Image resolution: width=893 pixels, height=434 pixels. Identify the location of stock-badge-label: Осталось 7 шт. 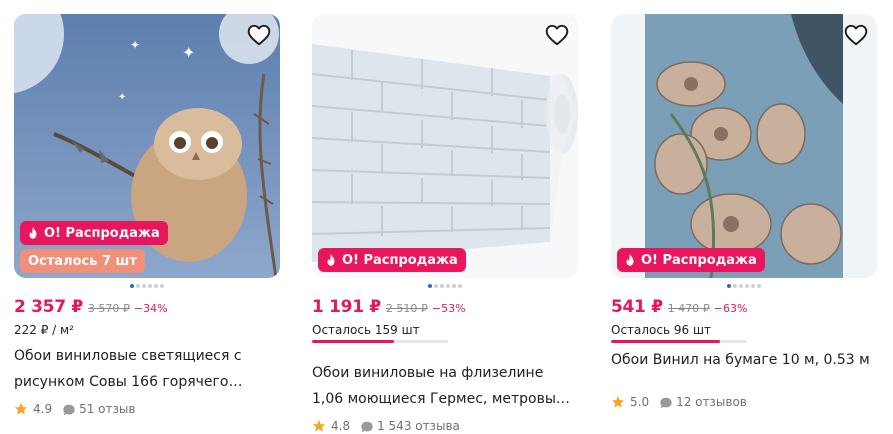
(82, 261).